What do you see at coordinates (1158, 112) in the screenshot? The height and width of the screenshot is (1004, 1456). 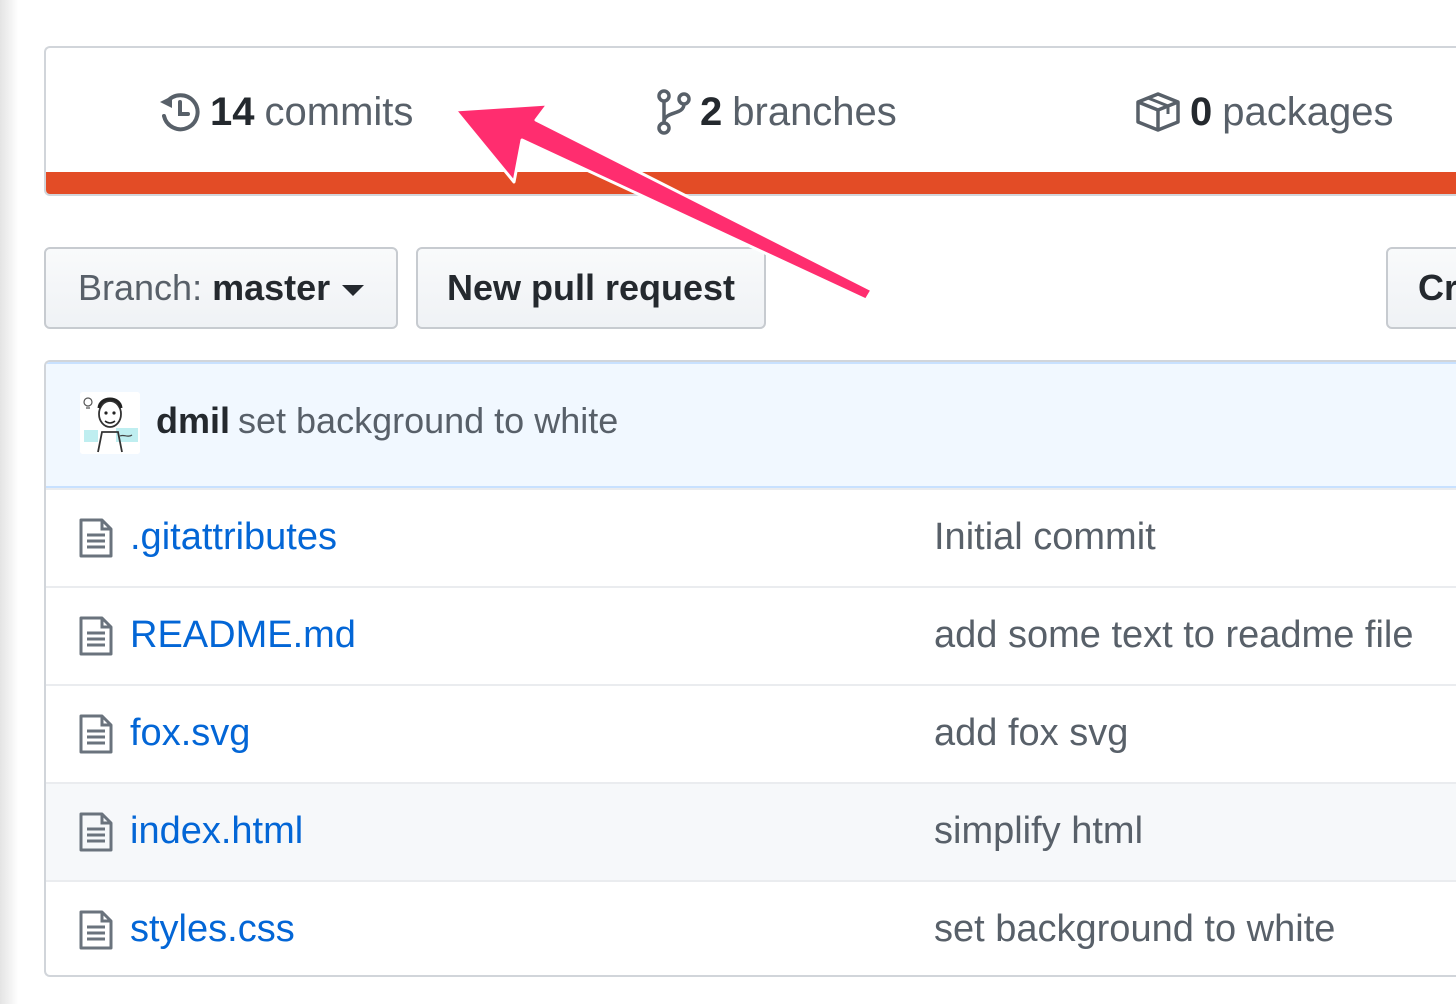 I see `package-icon` at bounding box center [1158, 112].